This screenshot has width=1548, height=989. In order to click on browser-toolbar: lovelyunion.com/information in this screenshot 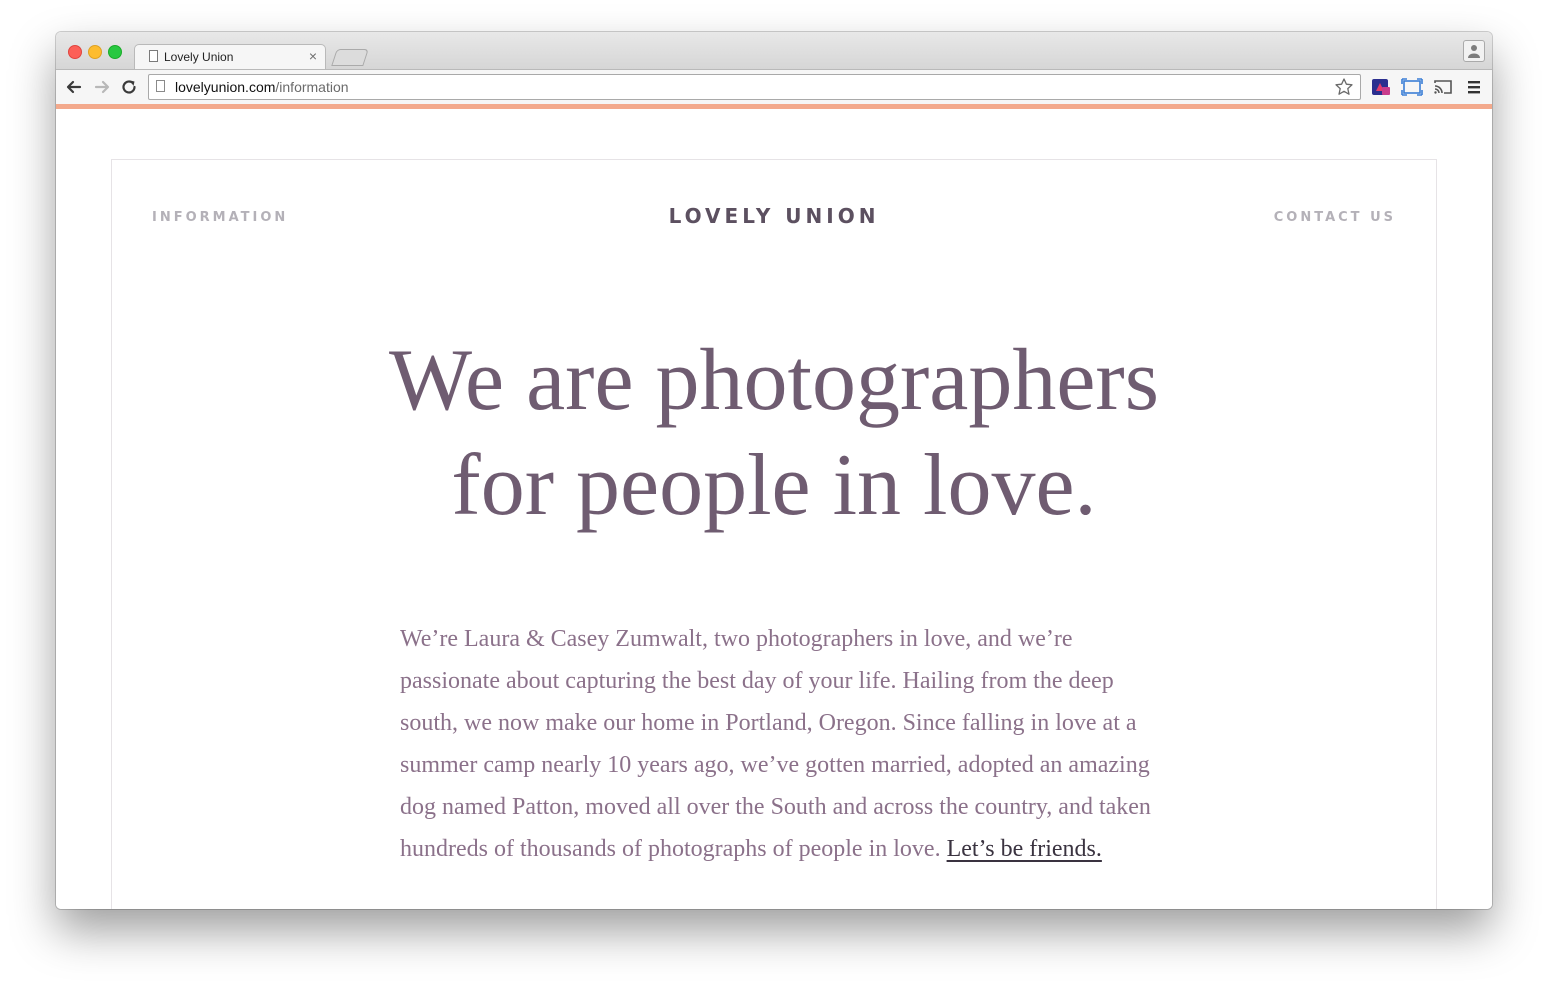, I will do `click(774, 86)`.